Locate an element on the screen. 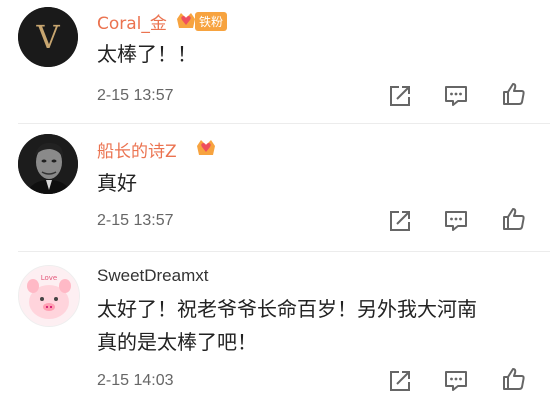 This screenshot has height=409, width=550. comment-text: 真好 is located at coordinates (117, 183).